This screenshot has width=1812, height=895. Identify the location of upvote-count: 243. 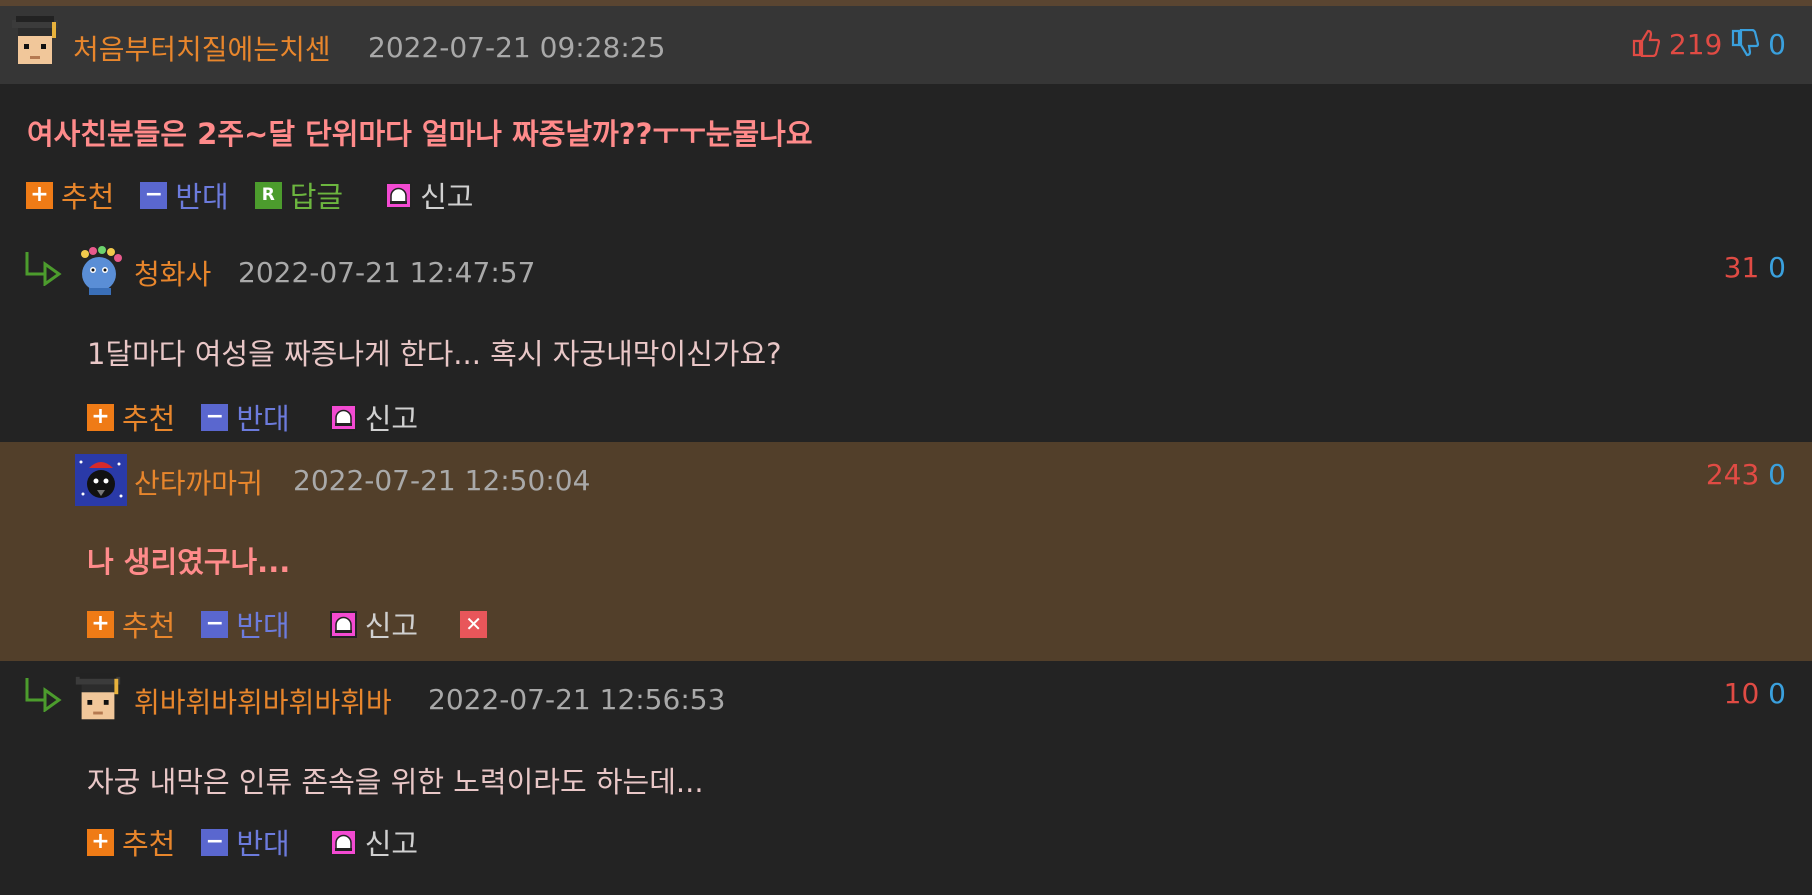
(1732, 474).